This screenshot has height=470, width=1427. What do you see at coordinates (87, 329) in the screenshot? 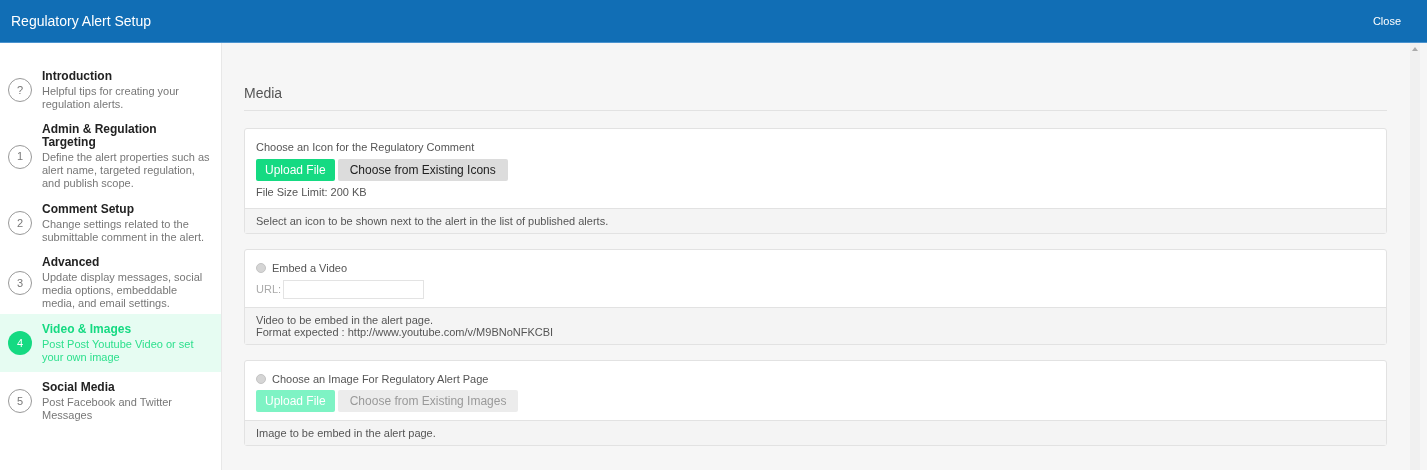
I see `step-title: Video & Images` at bounding box center [87, 329].